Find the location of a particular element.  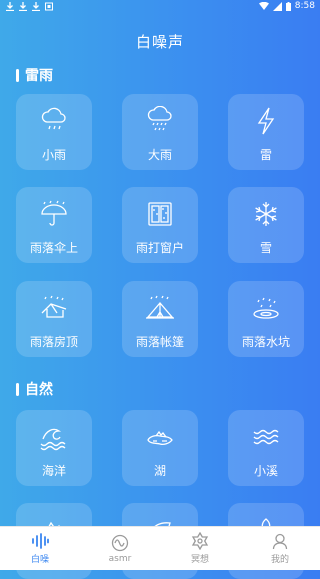

bottom-tab-bar: 白噪 asmr 冥想 我的 is located at coordinates (160, 548).